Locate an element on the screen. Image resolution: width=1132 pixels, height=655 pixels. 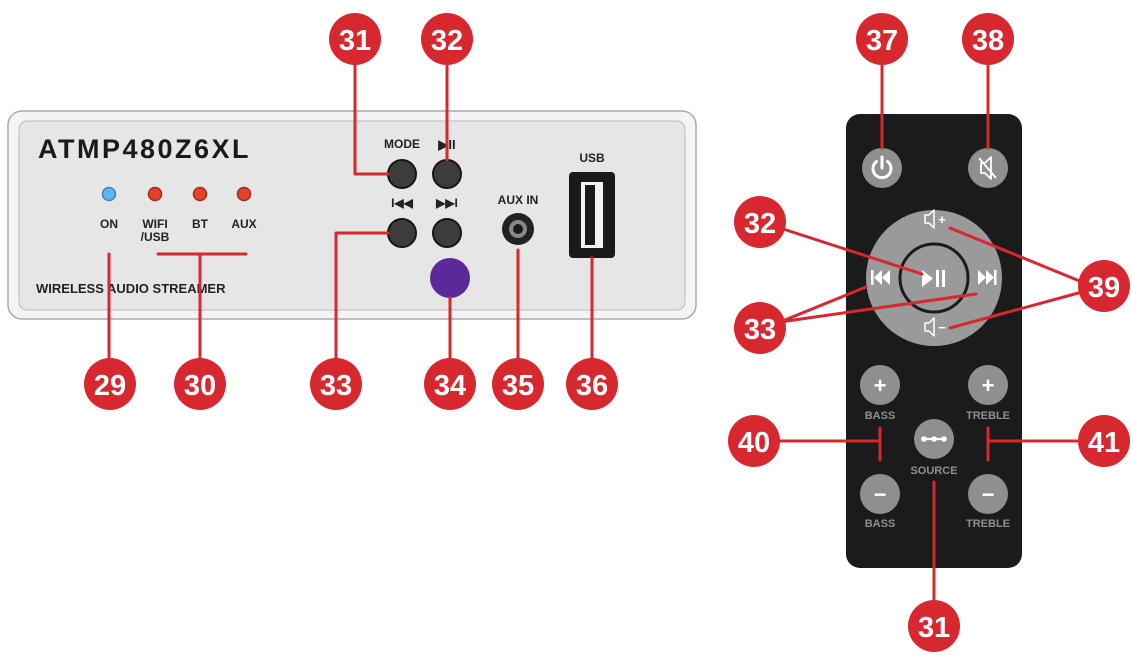
callout-36: 36 is located at coordinates (592, 384).